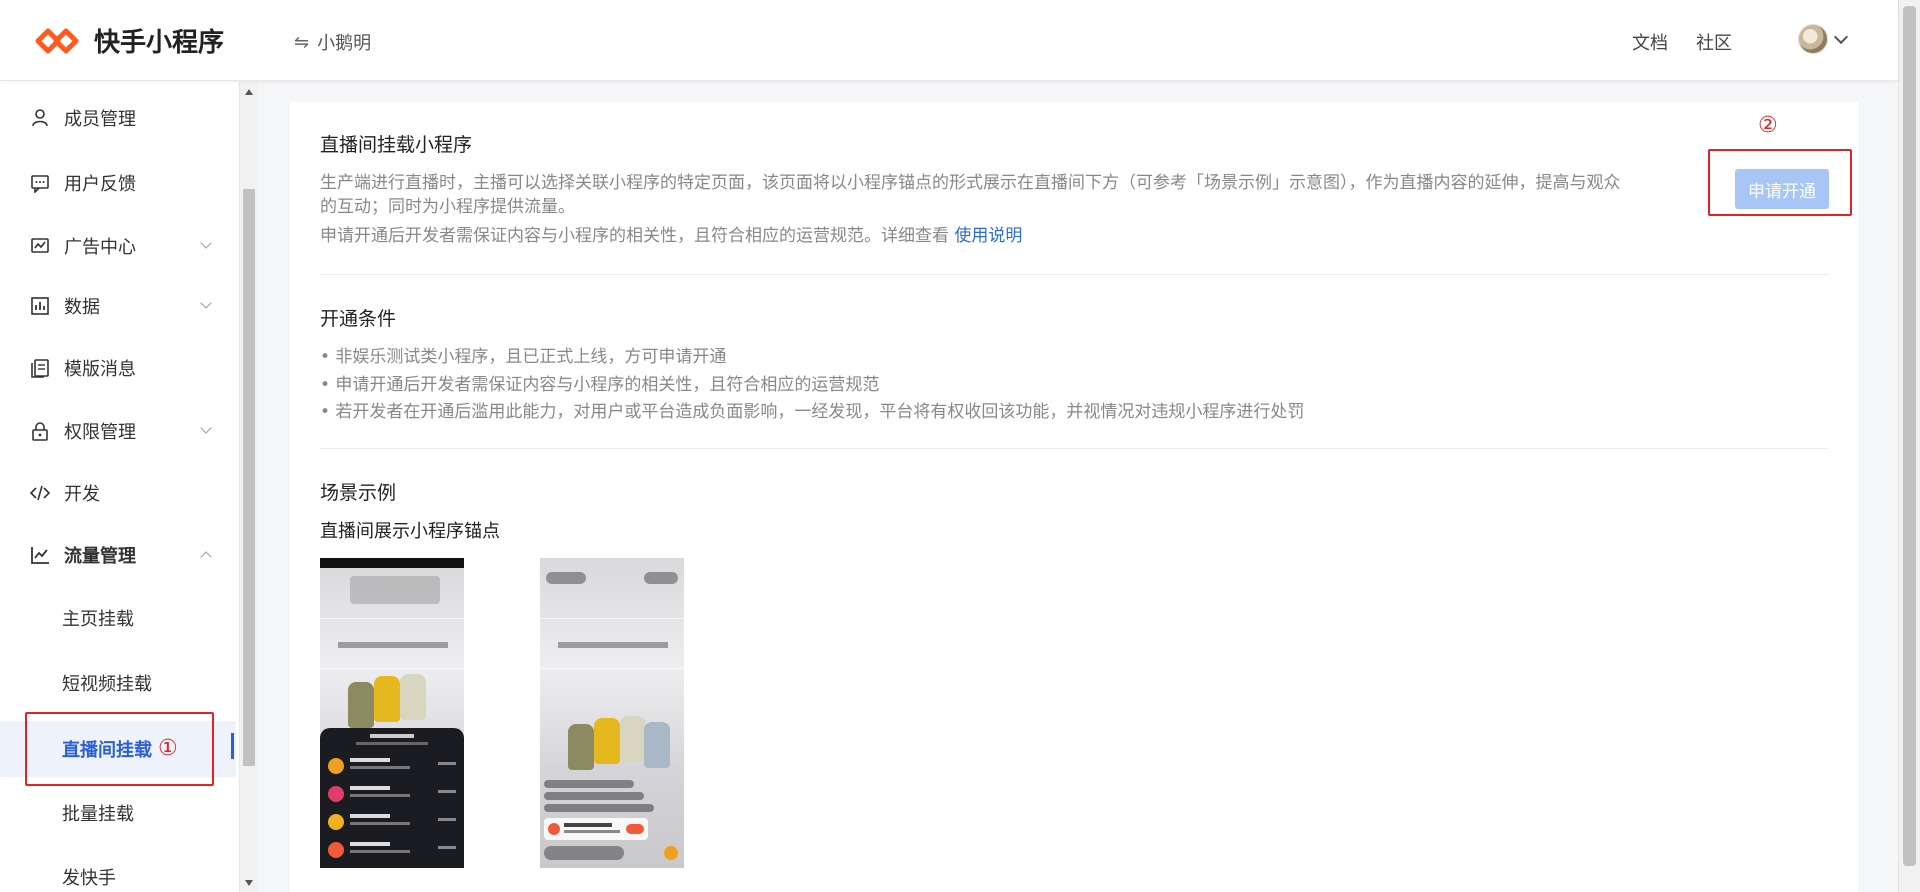 This screenshot has height=892, width=1920. Describe the element at coordinates (1714, 42) in the screenshot. I see `community-link: 社区` at that location.